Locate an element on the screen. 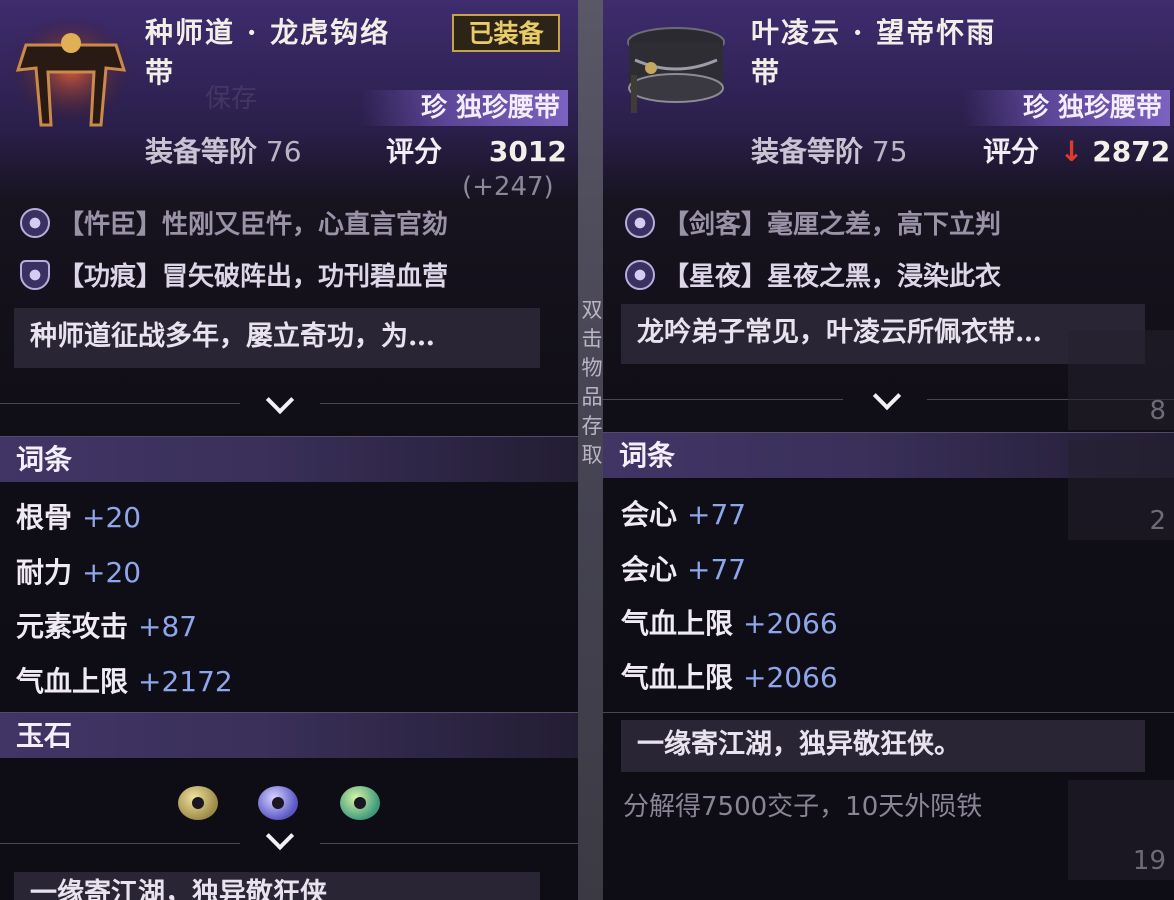 This screenshot has height=900, width=1174. effect-row: 【忤臣】性刚又臣忤，心直言官劾 is located at coordinates (234, 222).